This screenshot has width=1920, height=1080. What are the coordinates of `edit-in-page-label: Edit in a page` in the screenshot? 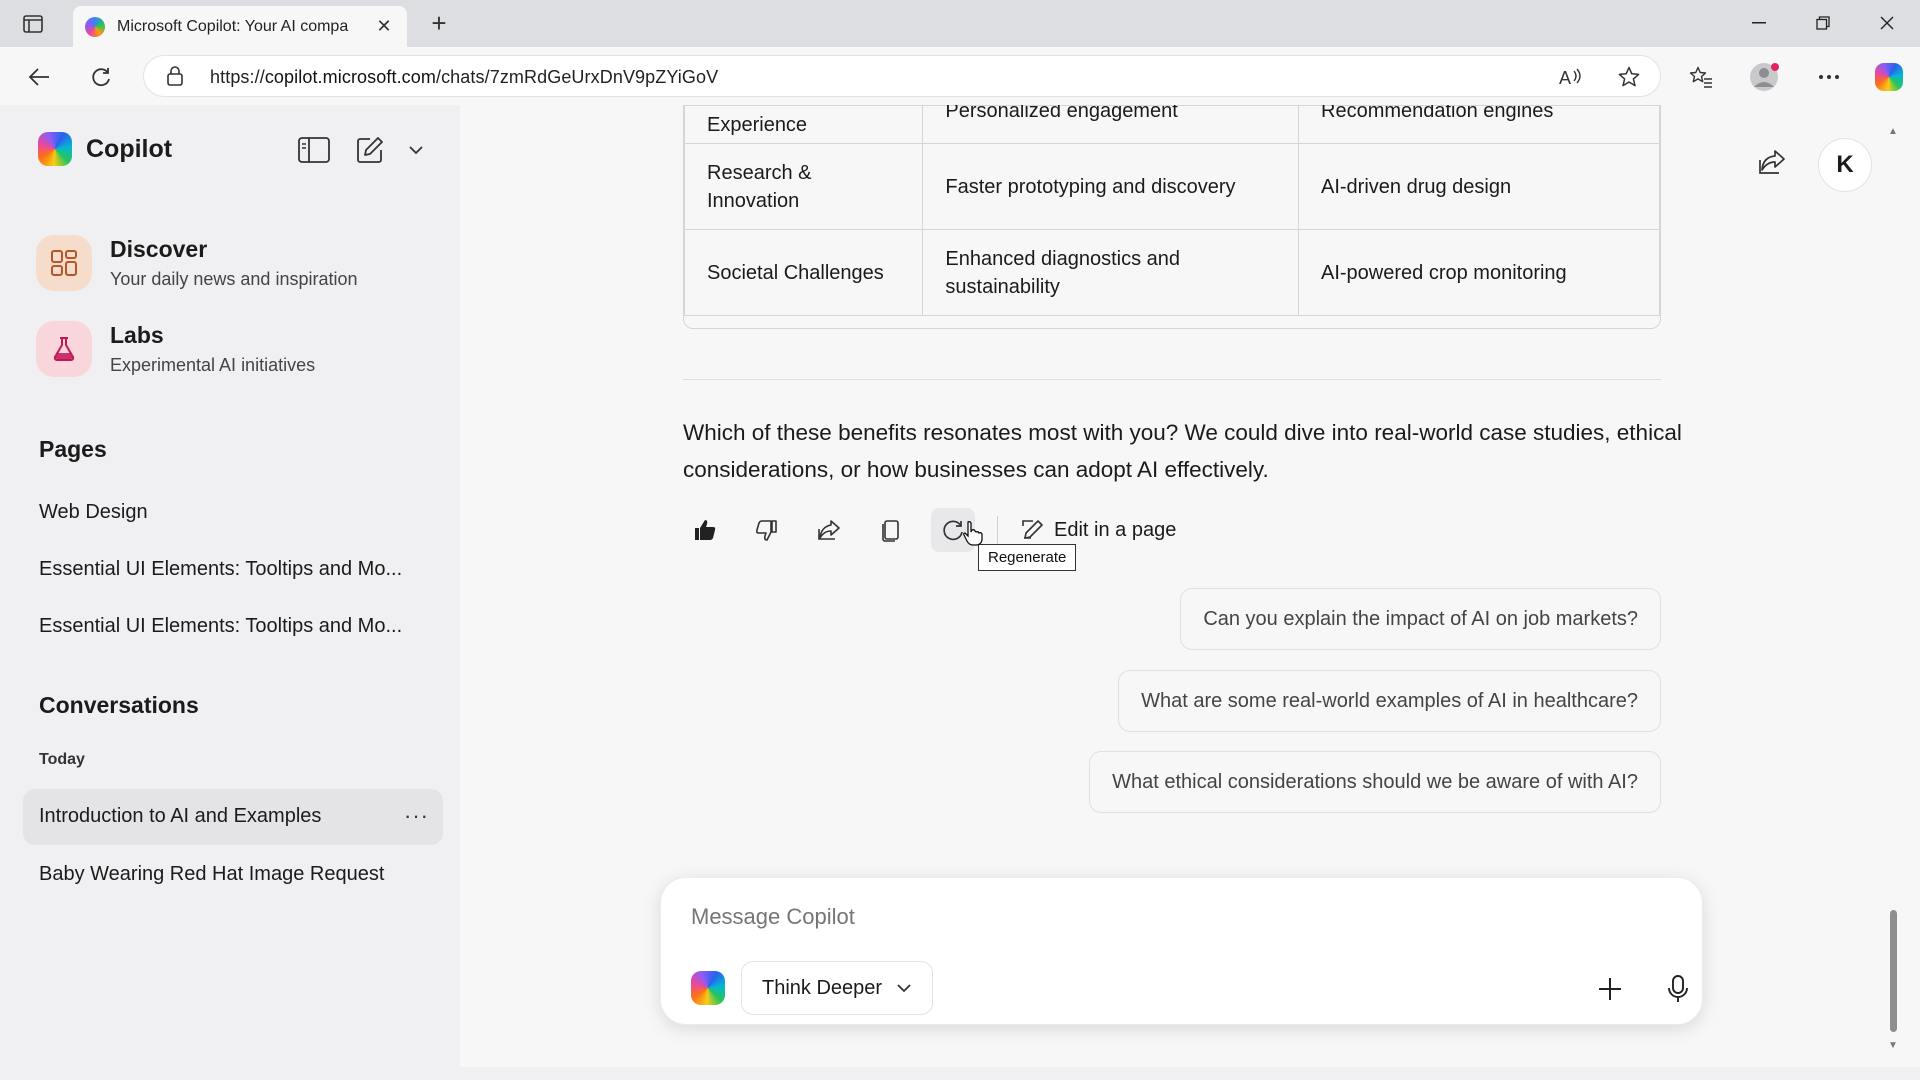 It's located at (1115, 529).